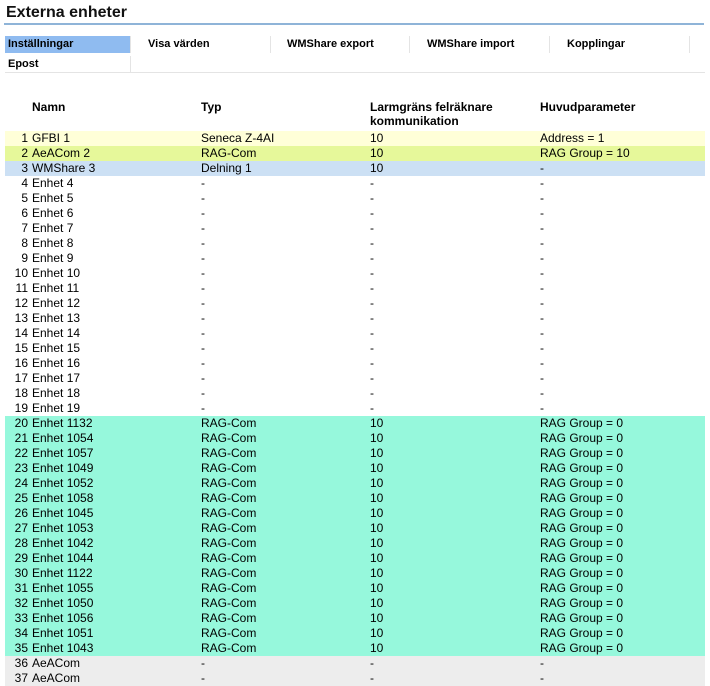 This screenshot has height=686, width=710. Describe the element at coordinates (355, 633) in the screenshot. I see `table-row: 34 Enhet 1051 RAG-Com 10 RAG Group = 0` at that location.